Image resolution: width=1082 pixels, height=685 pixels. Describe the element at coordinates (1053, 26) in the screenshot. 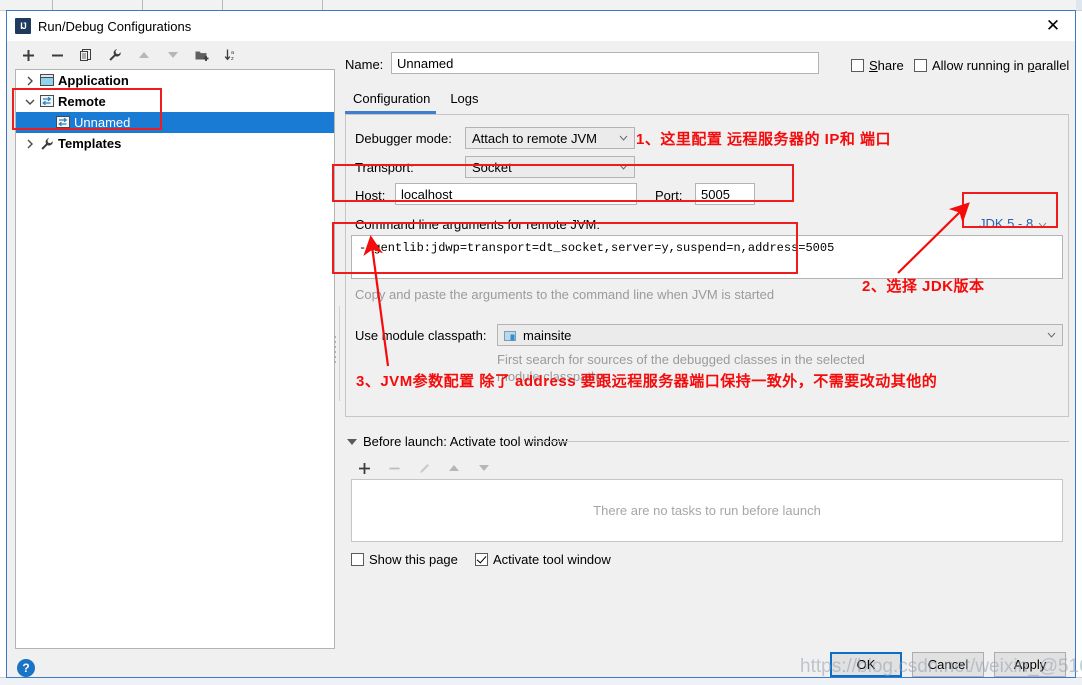

I see `close-icon: ✕` at that location.